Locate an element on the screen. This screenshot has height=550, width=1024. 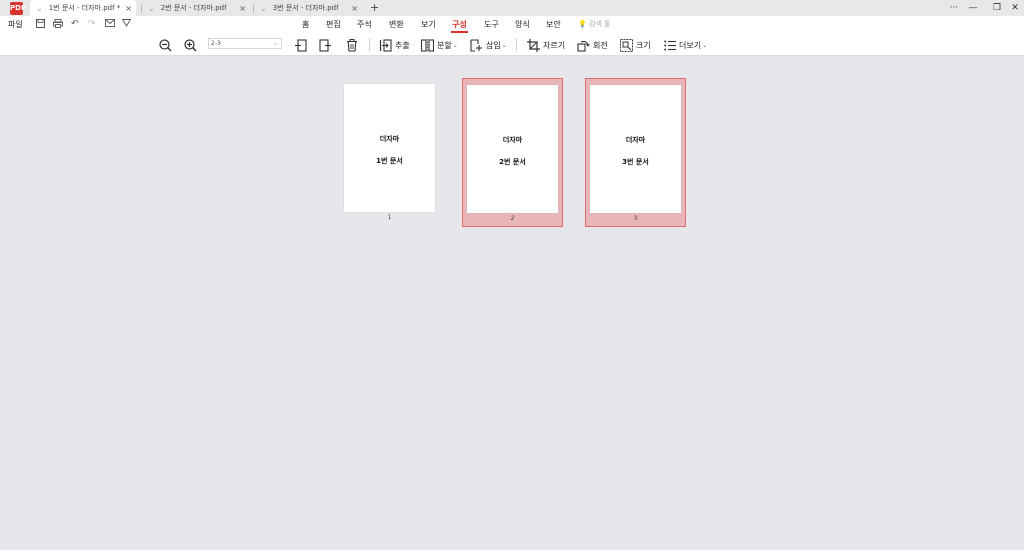
menu-annotate: 주석 is located at coordinates (364, 24).